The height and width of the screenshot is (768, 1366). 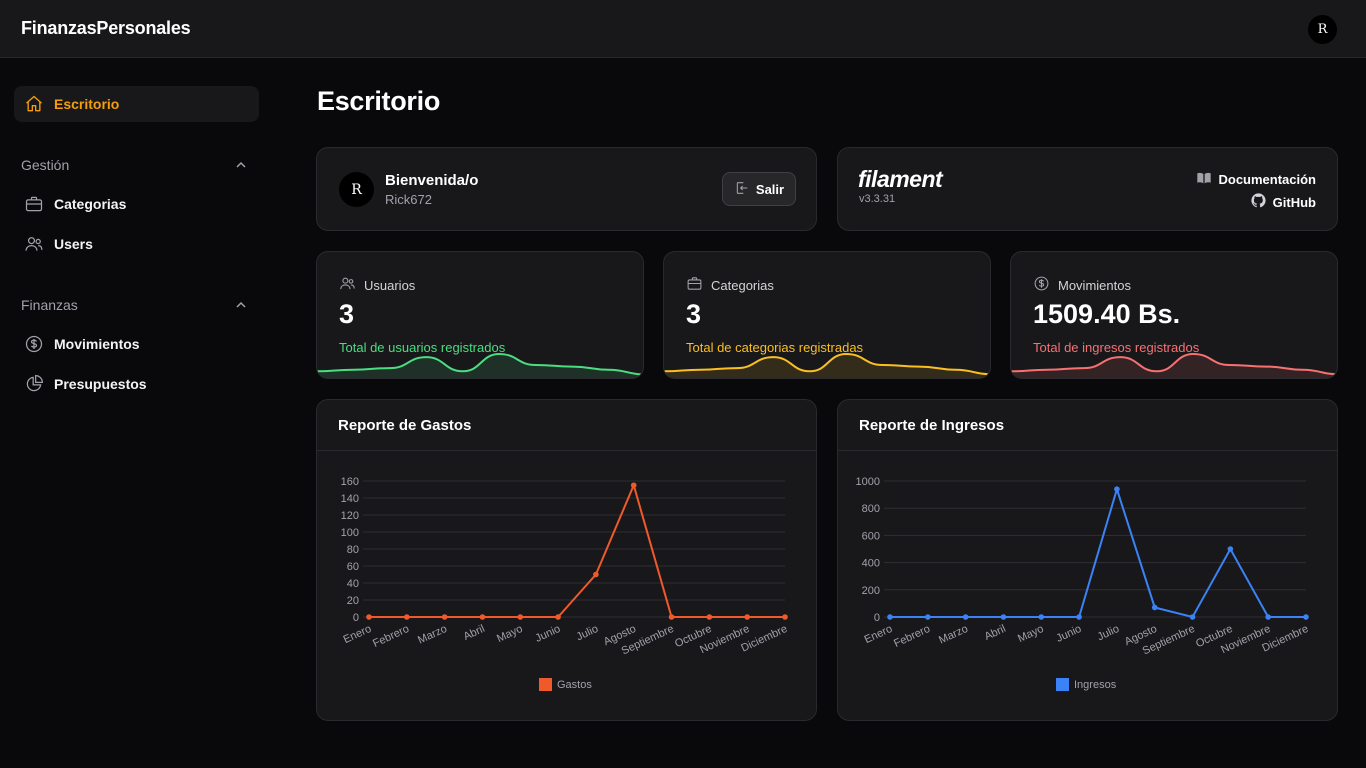 I want to click on sidebar-item-categorias: Categorias, so click(x=136, y=204).